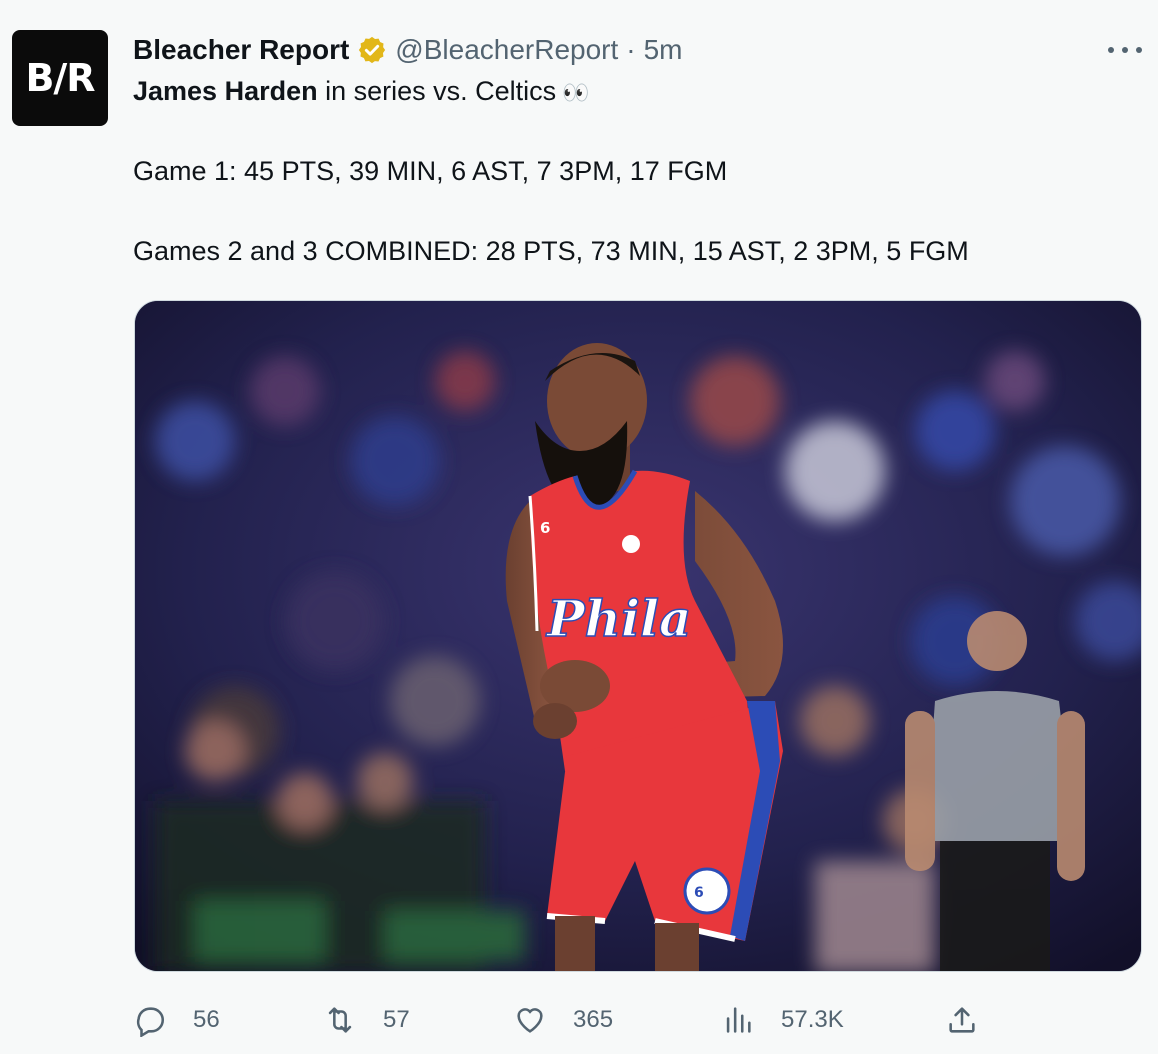 This screenshot has width=1158, height=1054. I want to click on avatar-logo: B/R, so click(60, 78).